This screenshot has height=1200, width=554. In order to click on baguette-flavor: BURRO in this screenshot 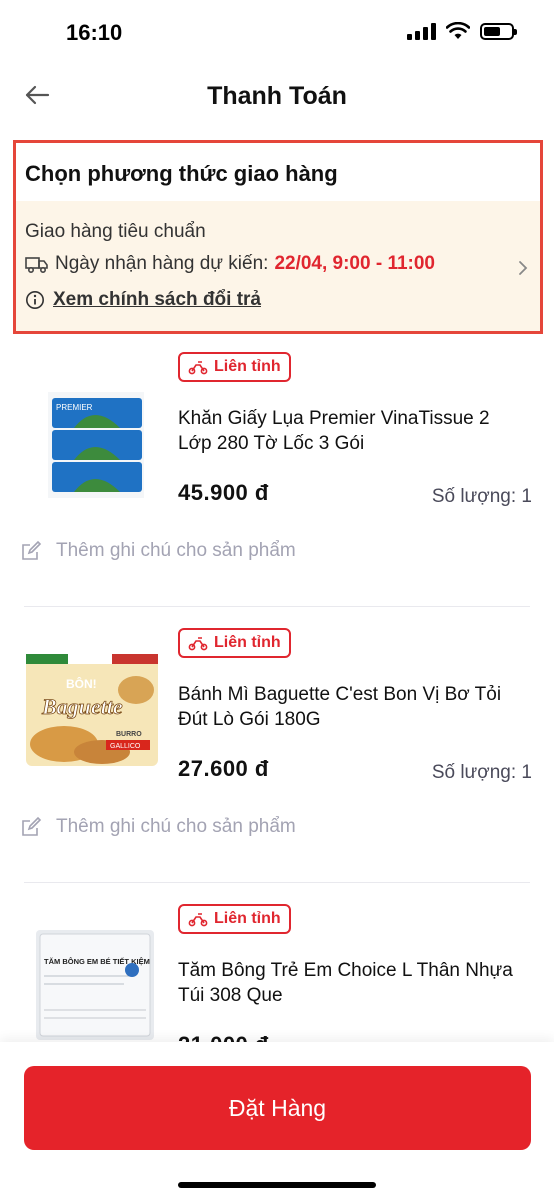, I will do `click(129, 734)`.